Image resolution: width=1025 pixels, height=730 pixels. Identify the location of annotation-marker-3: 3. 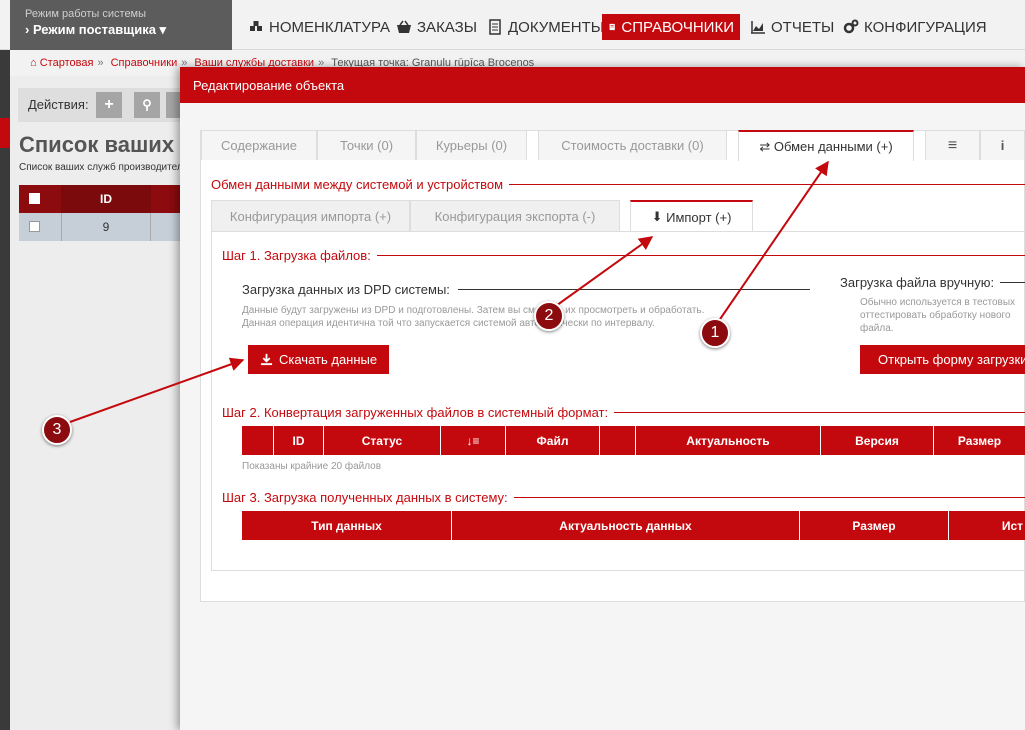
(57, 430).